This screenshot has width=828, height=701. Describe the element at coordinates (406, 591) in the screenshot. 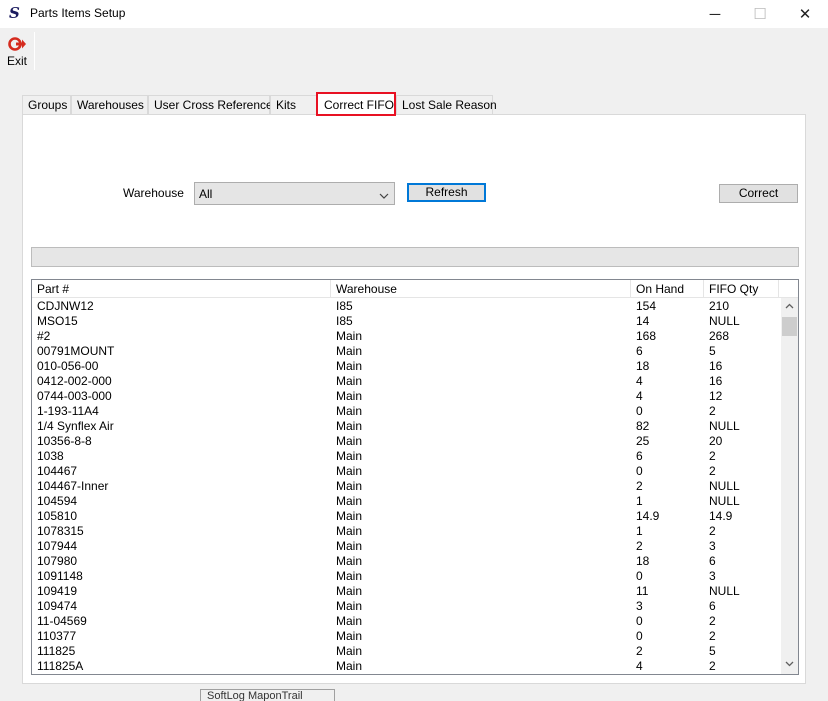

I see `table-row: 109419 Main 11 NULL` at that location.